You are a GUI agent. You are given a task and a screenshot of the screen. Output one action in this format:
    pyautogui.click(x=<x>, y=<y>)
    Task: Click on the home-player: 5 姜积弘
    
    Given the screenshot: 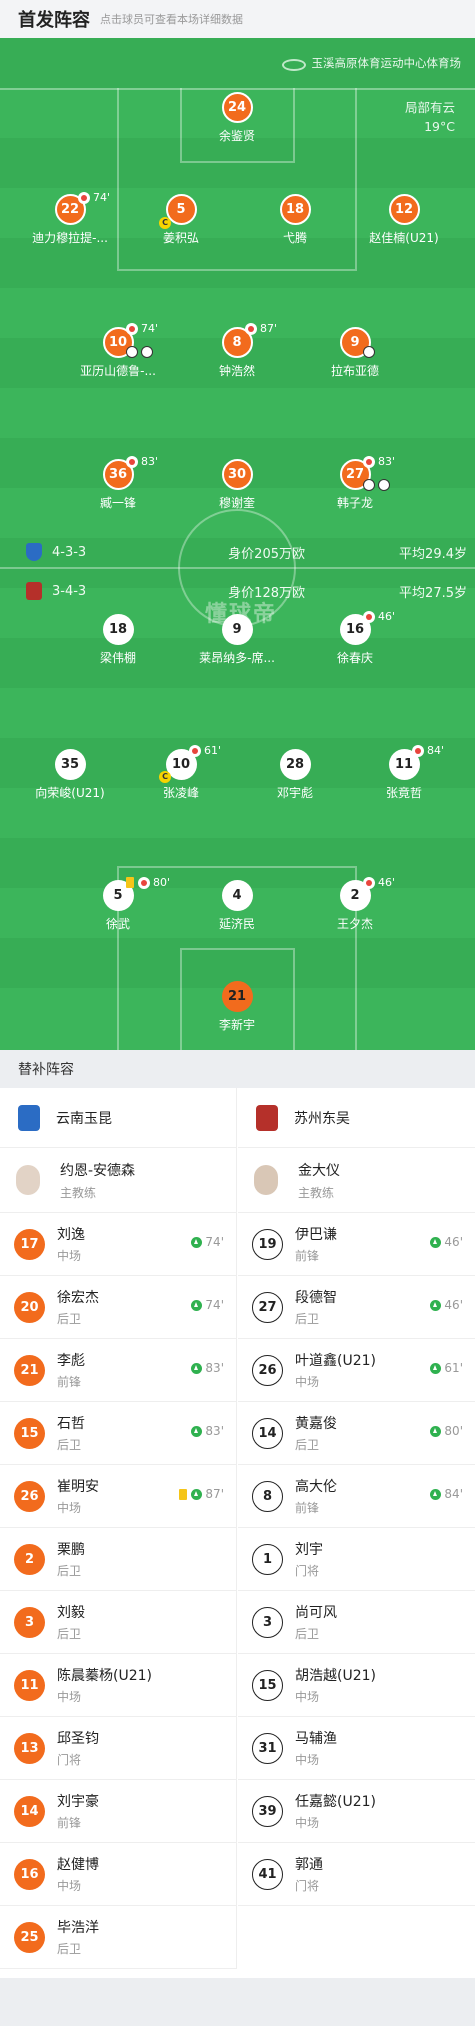 What is the action you would take?
    pyautogui.click(x=181, y=220)
    